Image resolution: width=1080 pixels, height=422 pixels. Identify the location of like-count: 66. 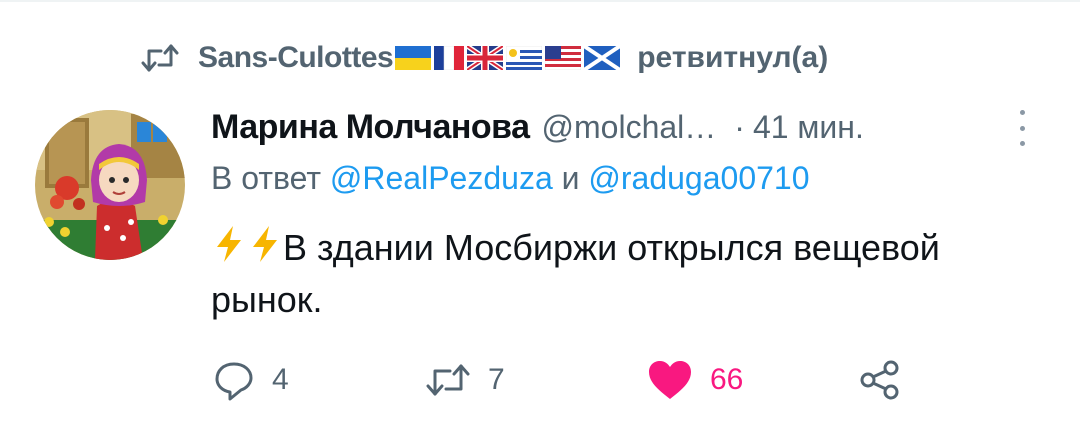
(727, 379).